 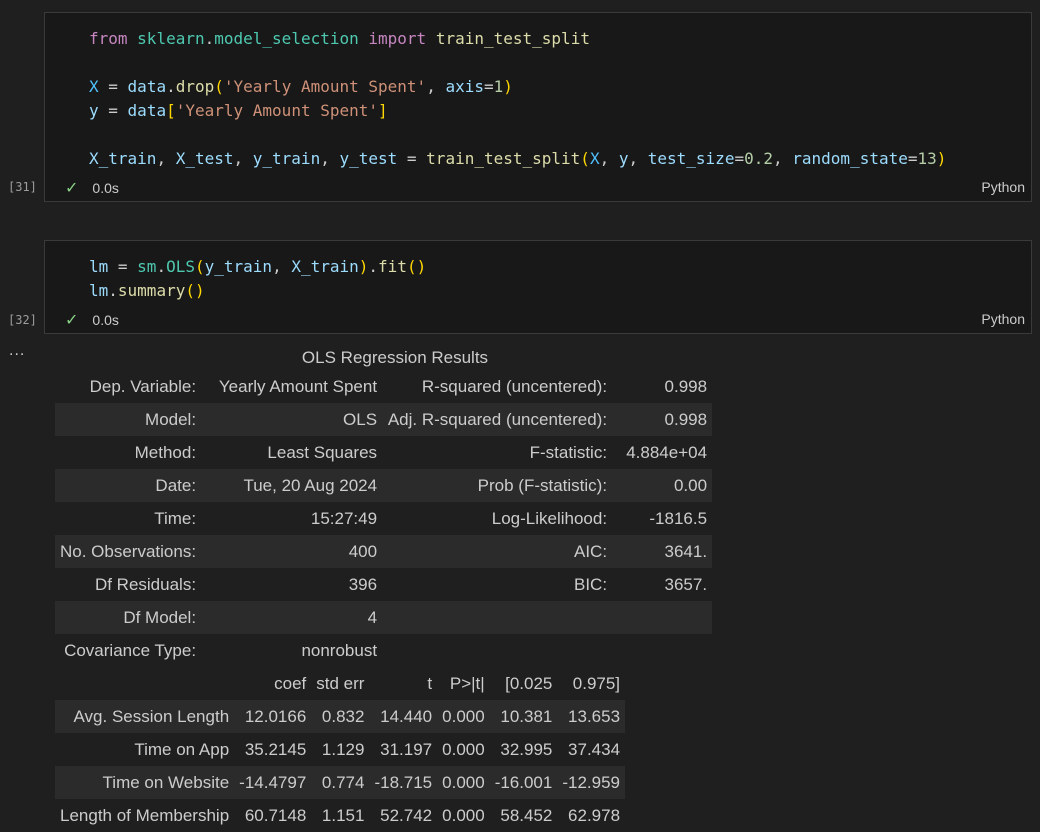 What do you see at coordinates (145, 815) in the screenshot?
I see `table-cell: Length of Membership` at bounding box center [145, 815].